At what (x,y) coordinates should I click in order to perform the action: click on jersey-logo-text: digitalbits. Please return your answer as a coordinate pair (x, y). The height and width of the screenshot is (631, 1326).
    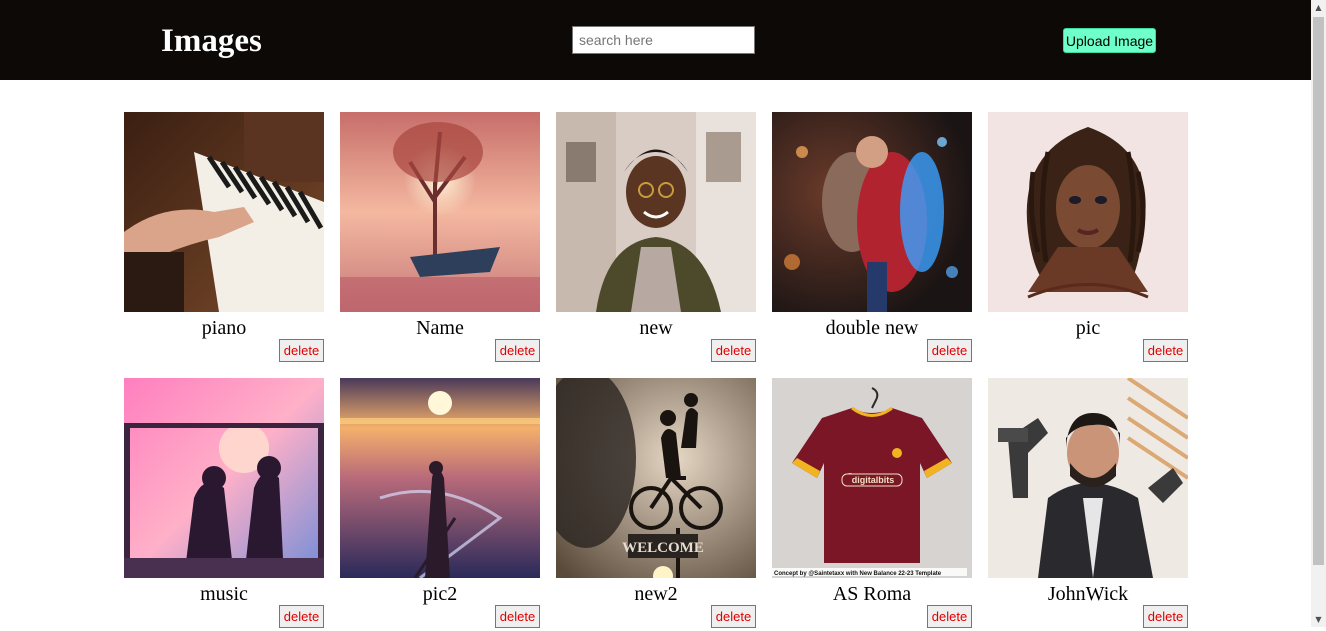
    Looking at the image, I should click on (873, 480).